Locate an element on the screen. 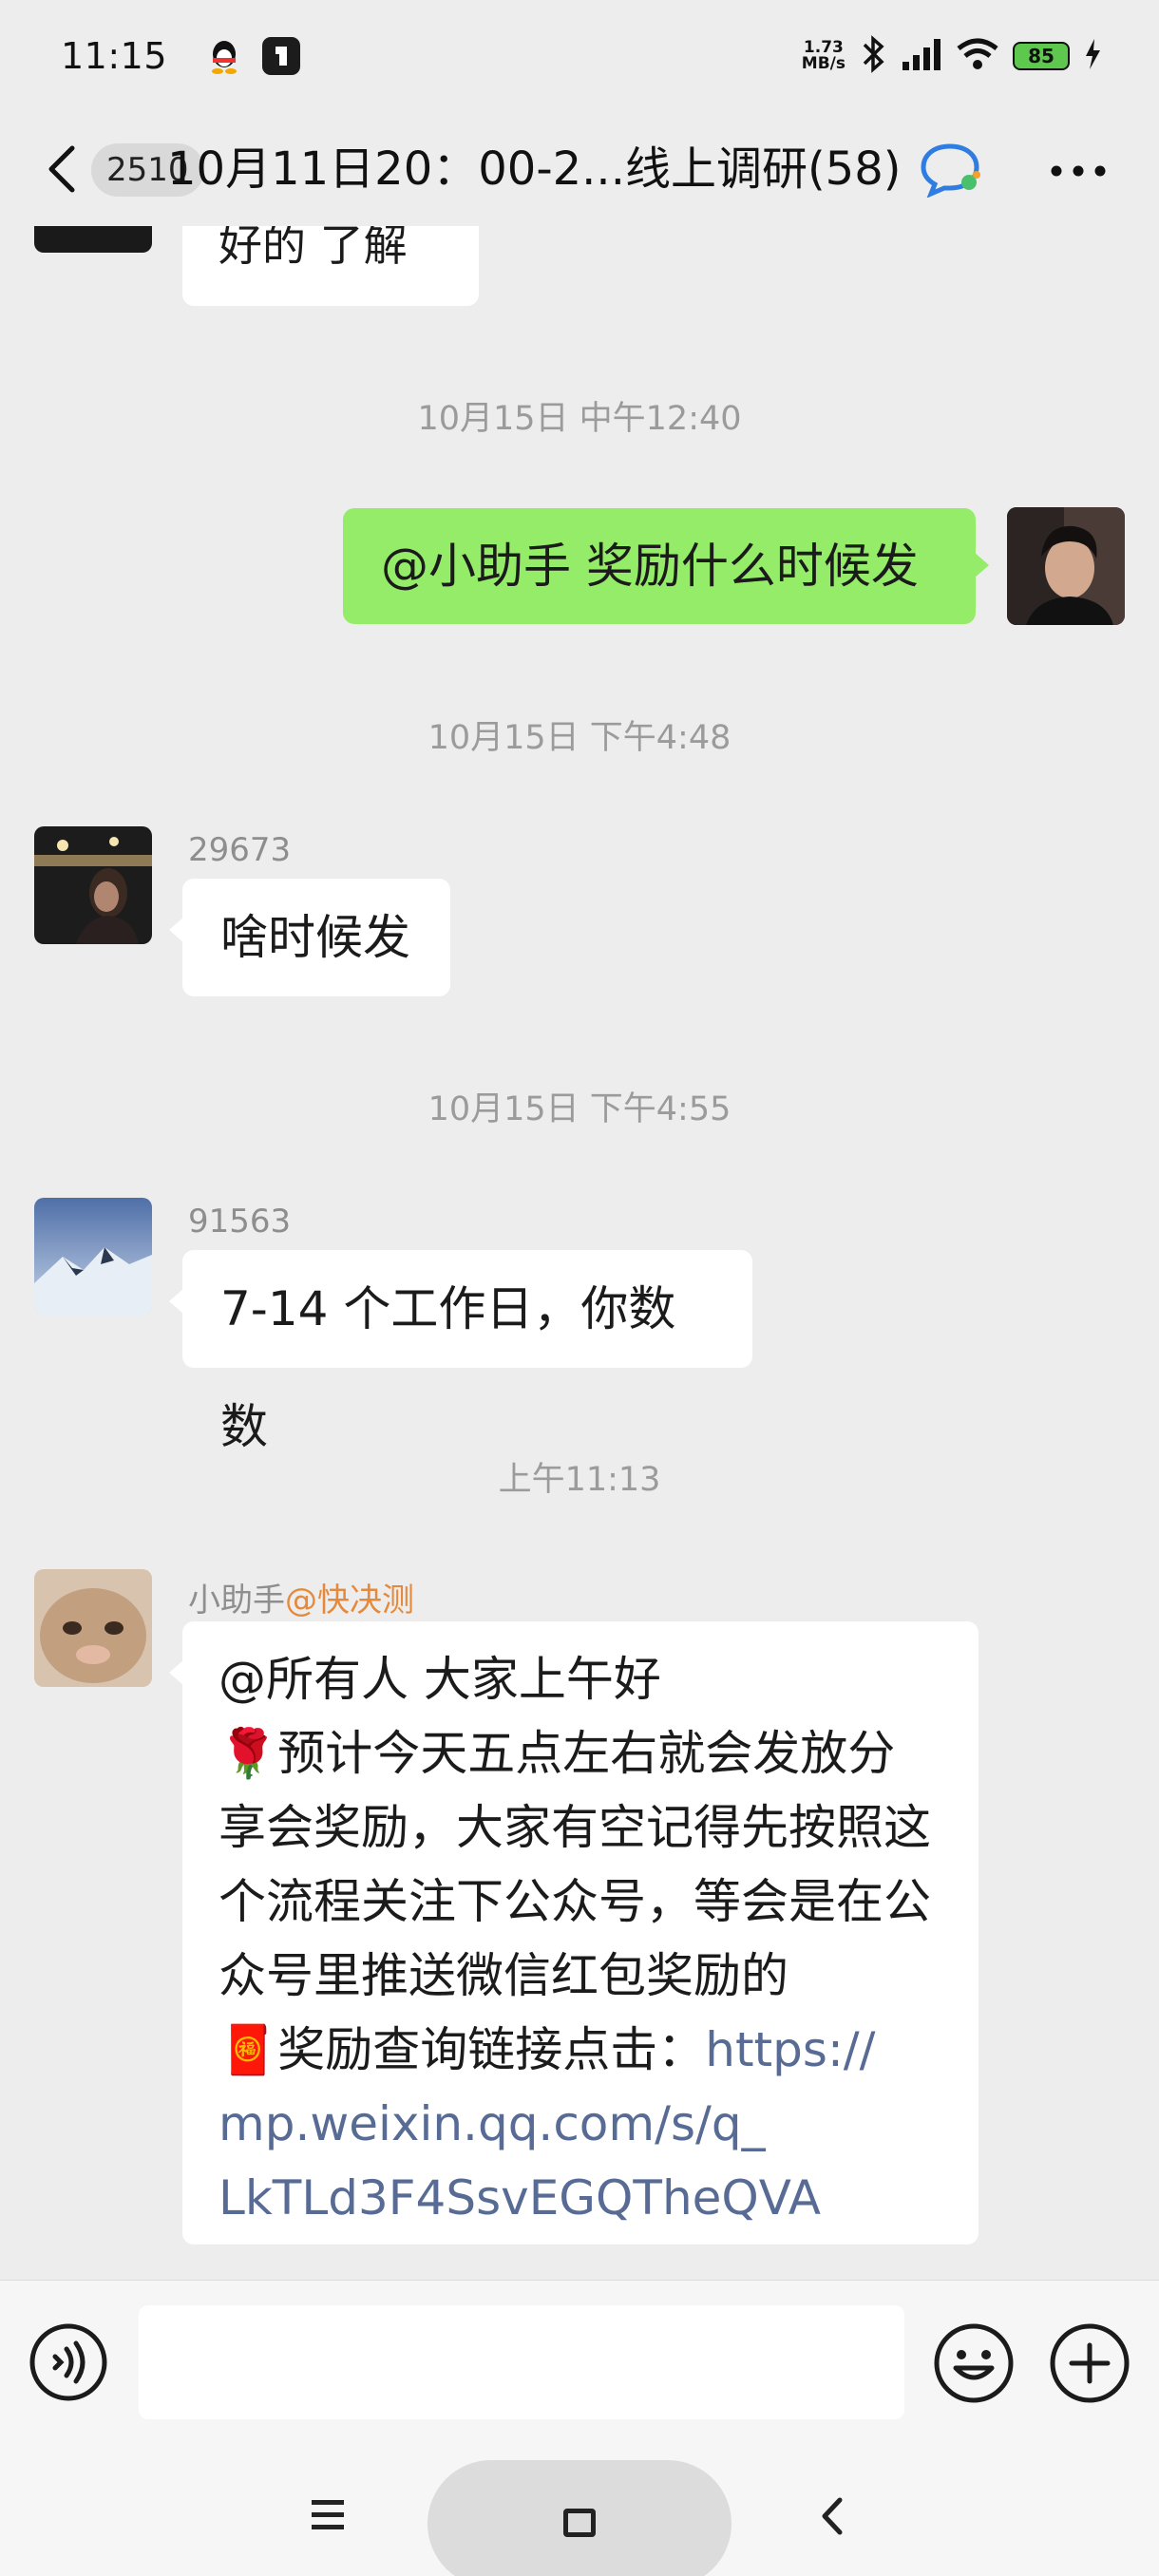 The width and height of the screenshot is (1159, 2576). system-back-icon is located at coordinates (832, 2516).